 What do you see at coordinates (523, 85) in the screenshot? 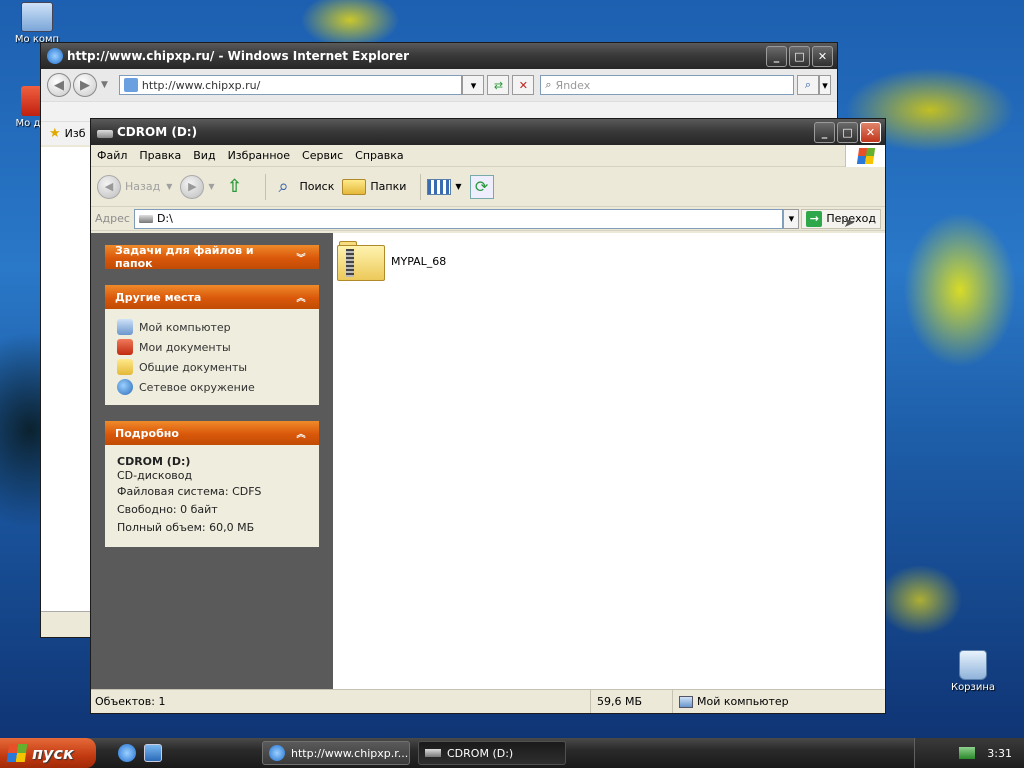
I see `stop-icon: ✕` at bounding box center [523, 85].